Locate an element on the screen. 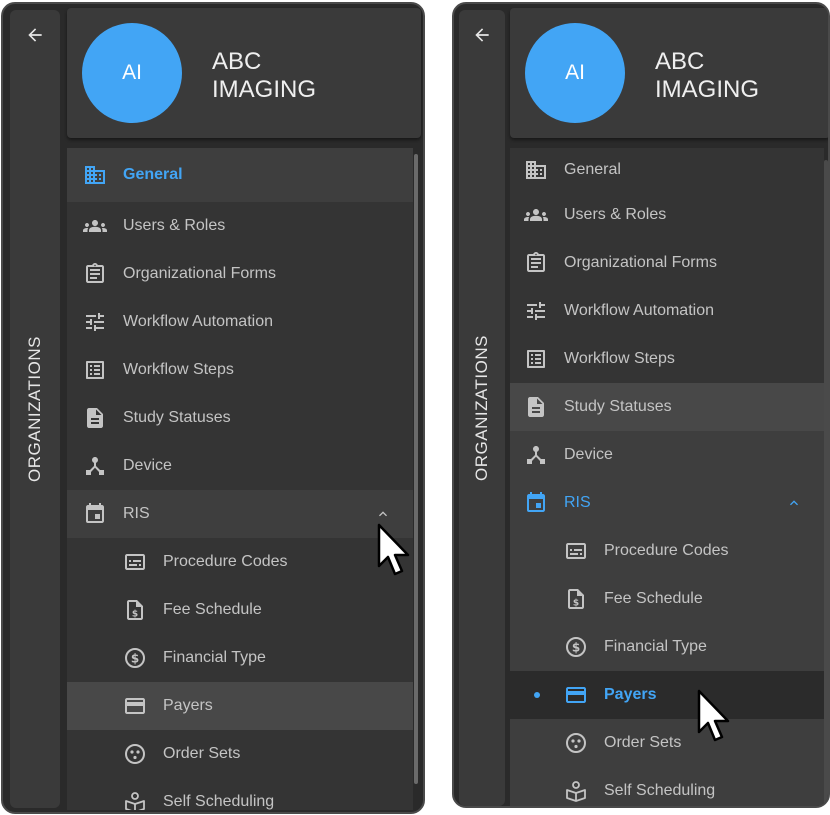 This screenshot has height=815, width=830. submenu-item-label: Fee Schedule is located at coordinates (212, 609).